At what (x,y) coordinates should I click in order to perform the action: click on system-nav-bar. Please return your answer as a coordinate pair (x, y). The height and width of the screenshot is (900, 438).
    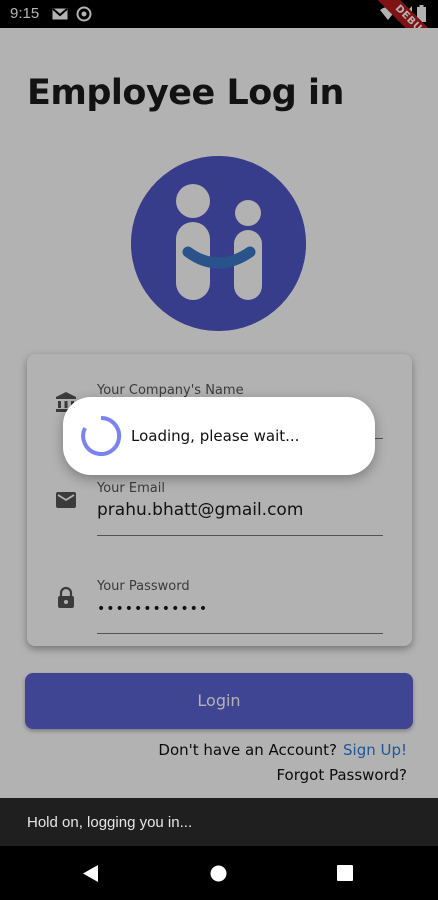
    Looking at the image, I should click on (219, 873).